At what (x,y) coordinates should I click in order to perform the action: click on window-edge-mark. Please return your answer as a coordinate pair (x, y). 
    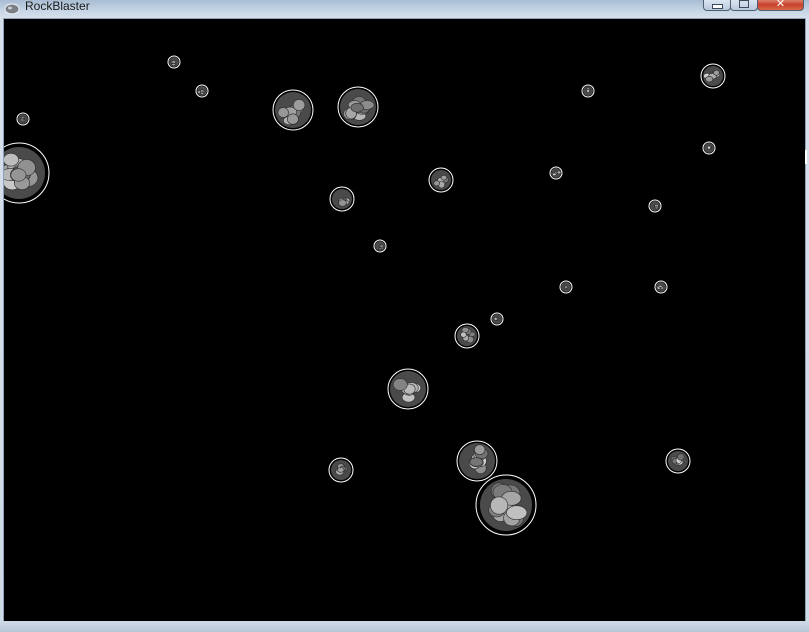
    Looking at the image, I should click on (806, 157).